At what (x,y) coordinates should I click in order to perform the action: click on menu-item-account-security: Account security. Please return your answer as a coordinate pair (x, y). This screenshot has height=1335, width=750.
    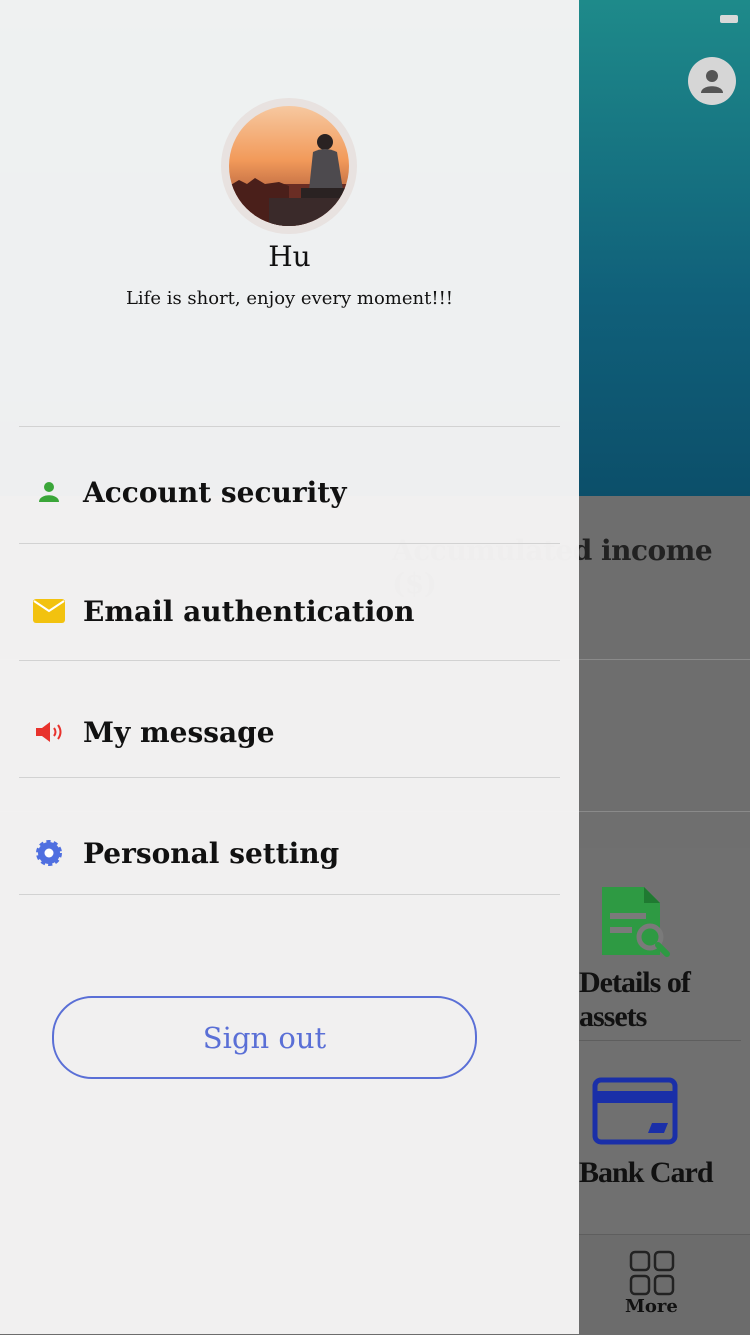
    Looking at the image, I should click on (289, 492).